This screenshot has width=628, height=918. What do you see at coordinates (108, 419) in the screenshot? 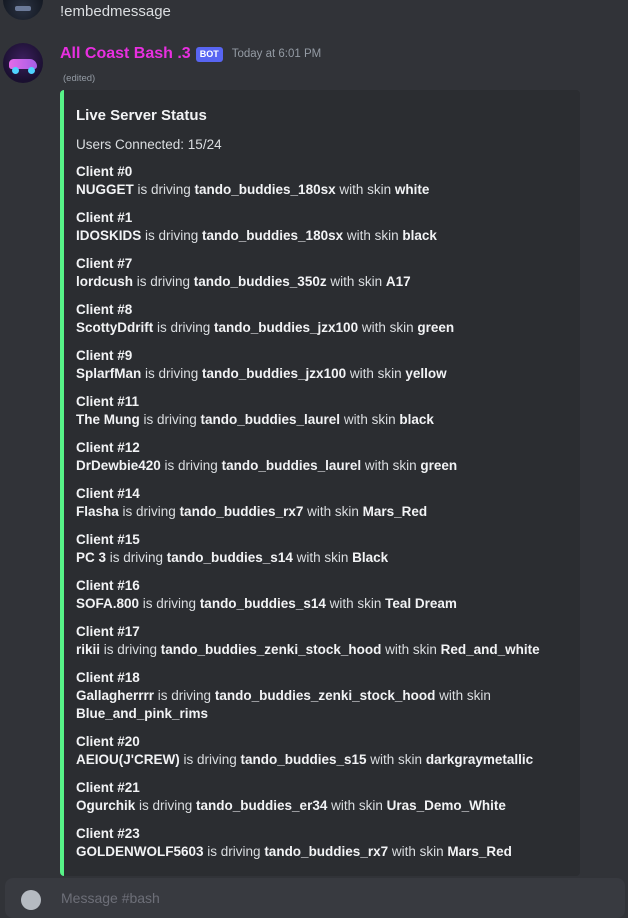
I see `player-name: The Mung` at bounding box center [108, 419].